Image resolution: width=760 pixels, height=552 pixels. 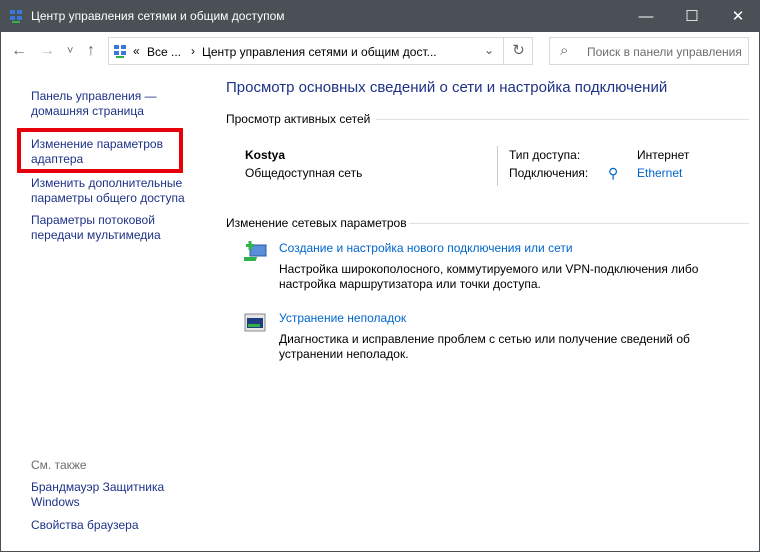 What do you see at coordinates (255, 322) in the screenshot?
I see `troubleshoot-icon` at bounding box center [255, 322].